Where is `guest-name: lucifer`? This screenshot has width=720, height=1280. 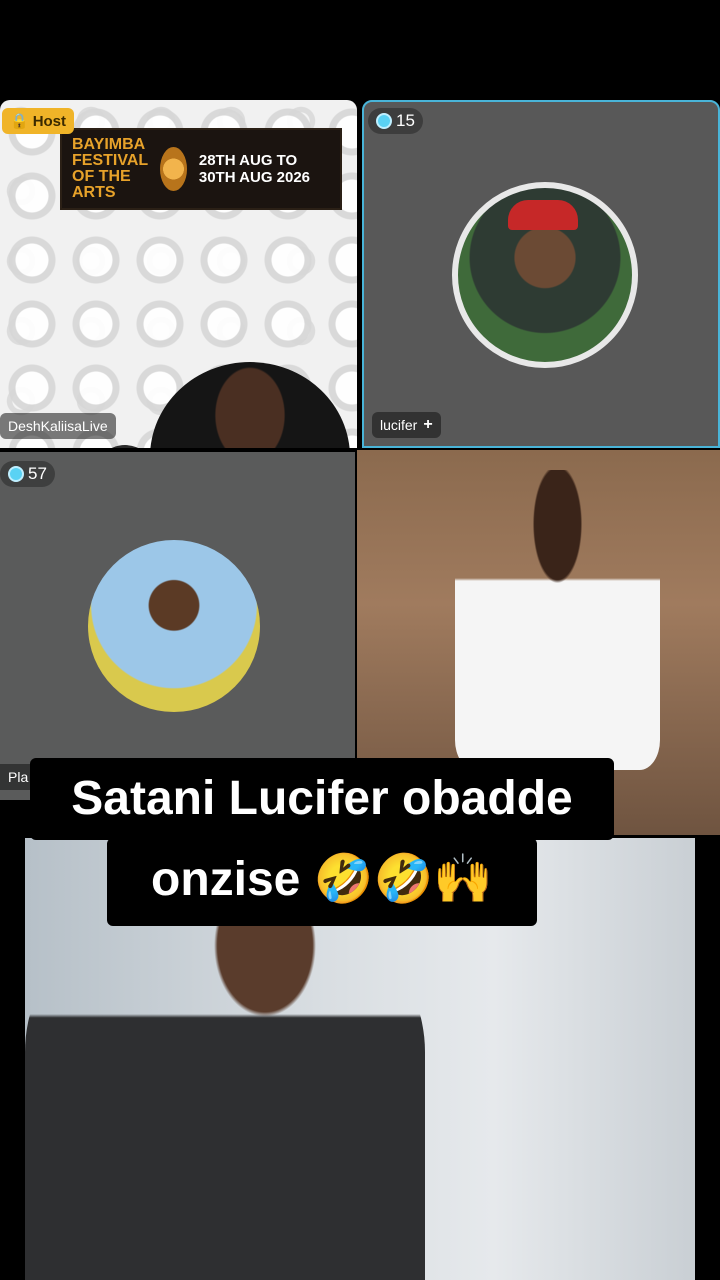 guest-name: lucifer is located at coordinates (399, 425).